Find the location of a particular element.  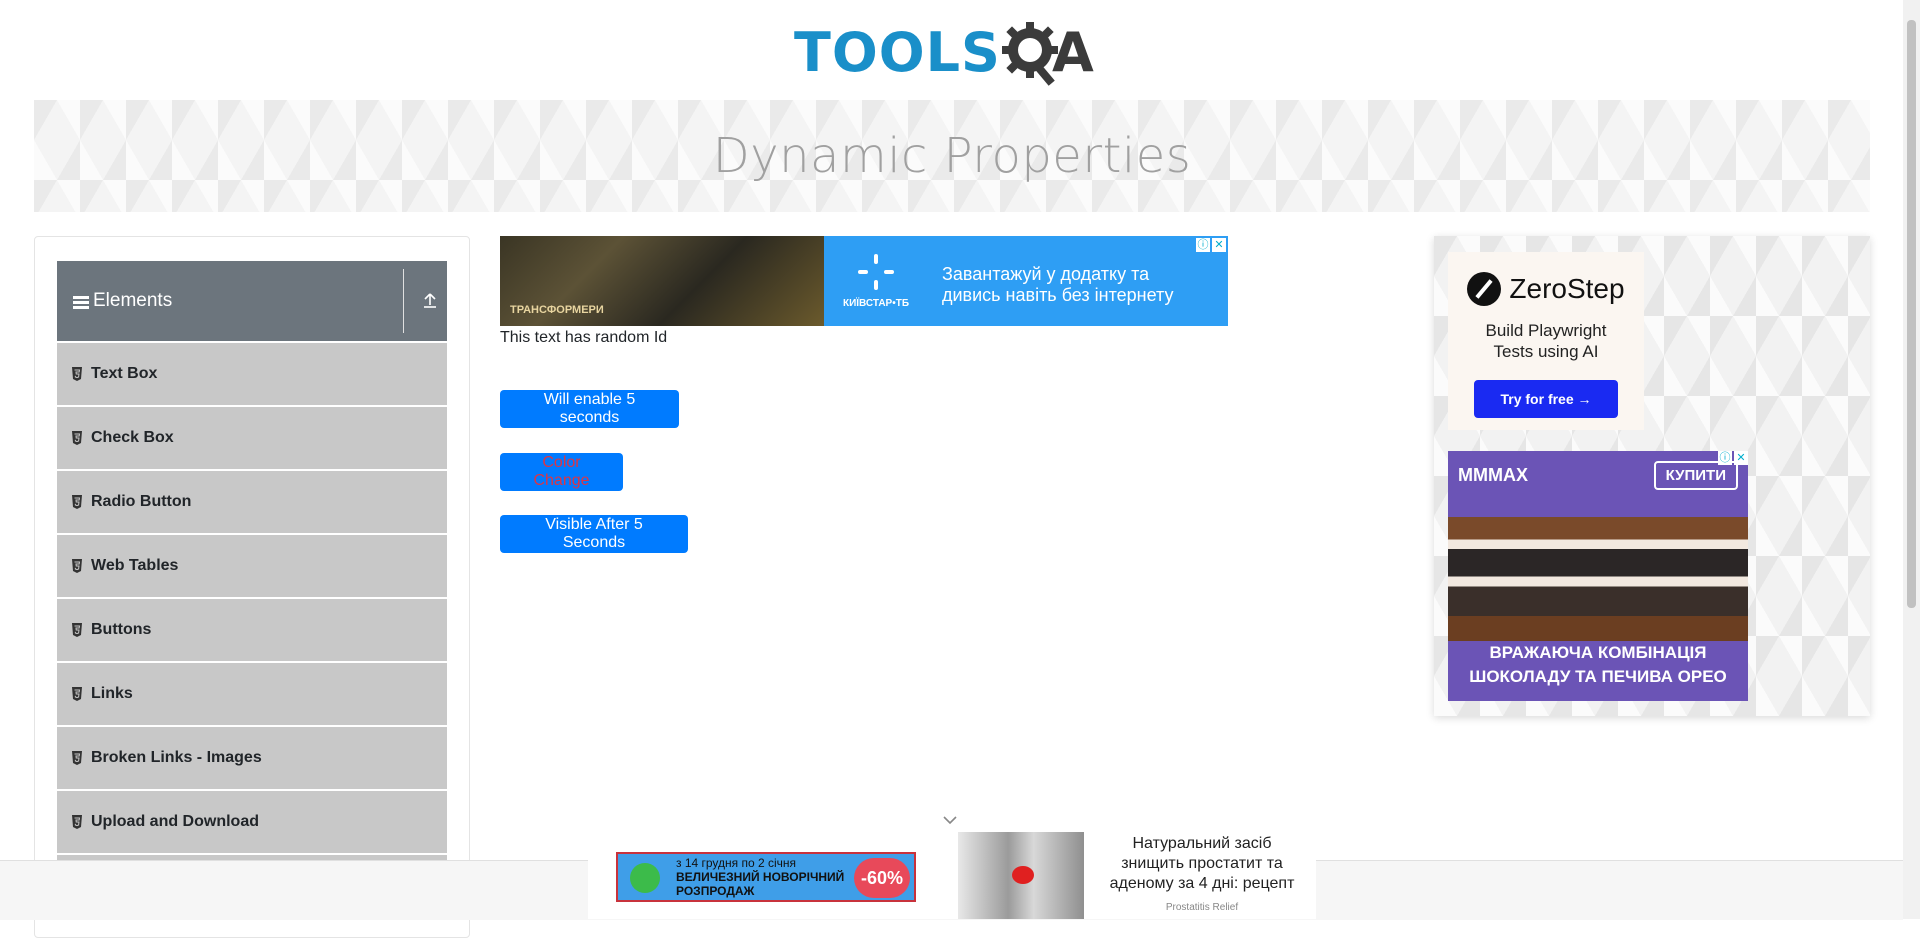

group-title: Elements is located at coordinates (133, 300).